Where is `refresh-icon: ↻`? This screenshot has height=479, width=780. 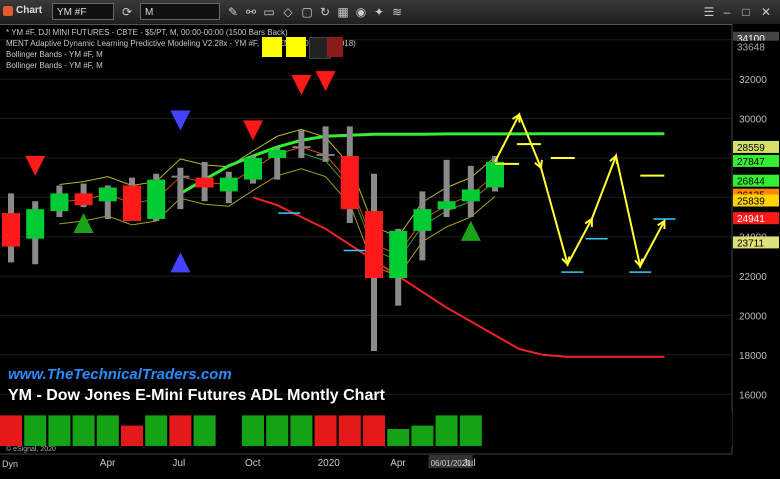 refresh-icon: ↻ is located at coordinates (325, 12).